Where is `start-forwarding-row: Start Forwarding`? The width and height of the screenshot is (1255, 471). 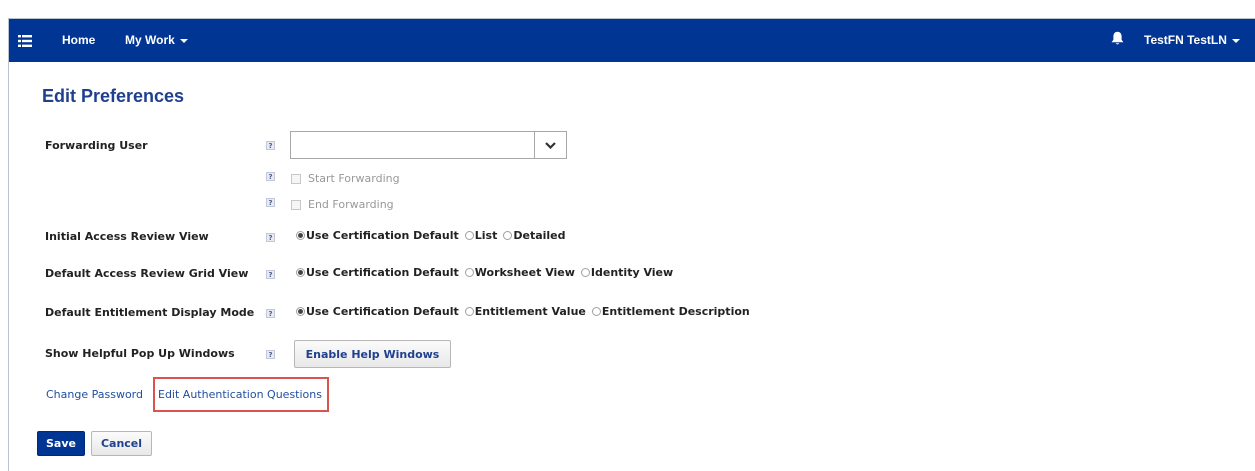
start-forwarding-row: Start Forwarding is located at coordinates (345, 178).